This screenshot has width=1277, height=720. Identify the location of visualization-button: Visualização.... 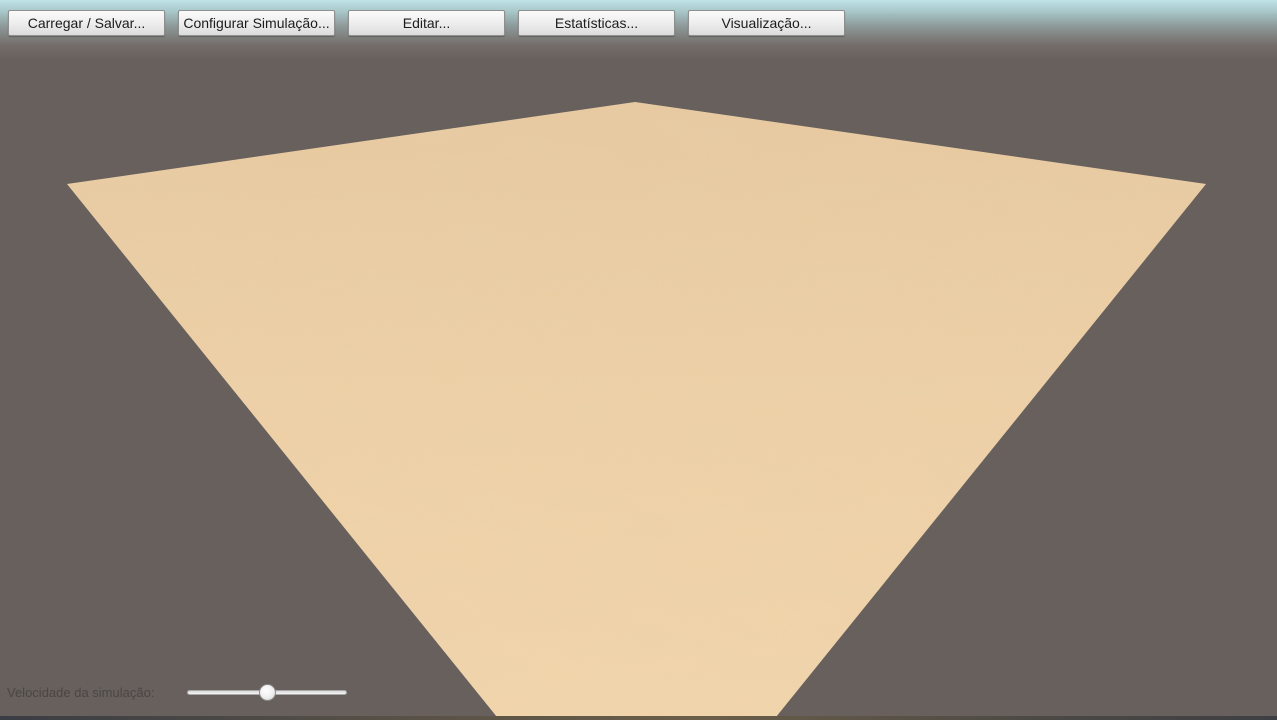
(766, 23).